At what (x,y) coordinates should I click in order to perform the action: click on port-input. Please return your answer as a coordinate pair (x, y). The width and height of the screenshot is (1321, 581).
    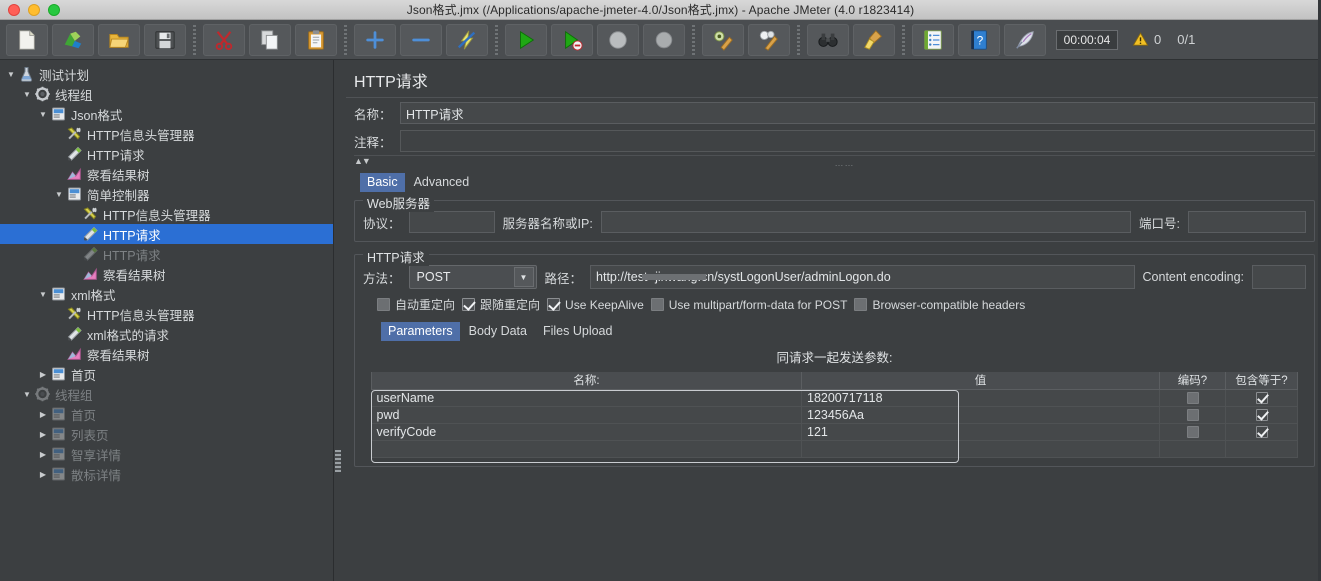
    Looking at the image, I should click on (1247, 222).